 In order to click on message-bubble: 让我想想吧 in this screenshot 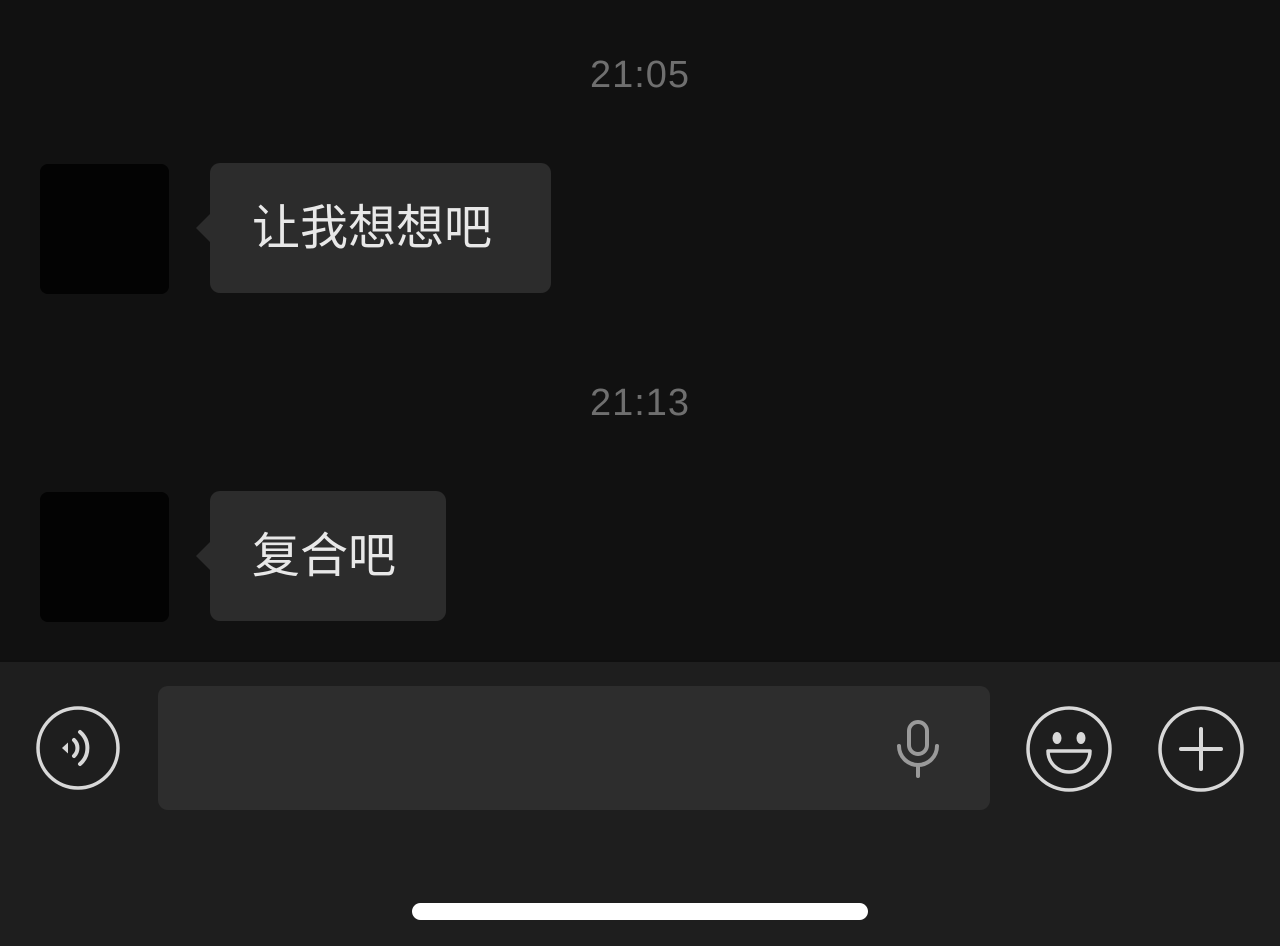, I will do `click(373, 228)`.